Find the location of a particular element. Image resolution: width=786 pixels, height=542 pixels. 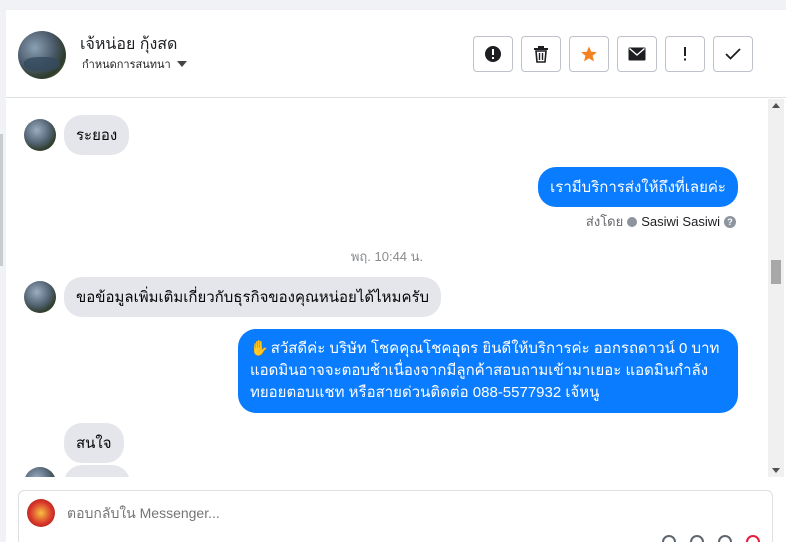

reply-composer is located at coordinates (395, 516).